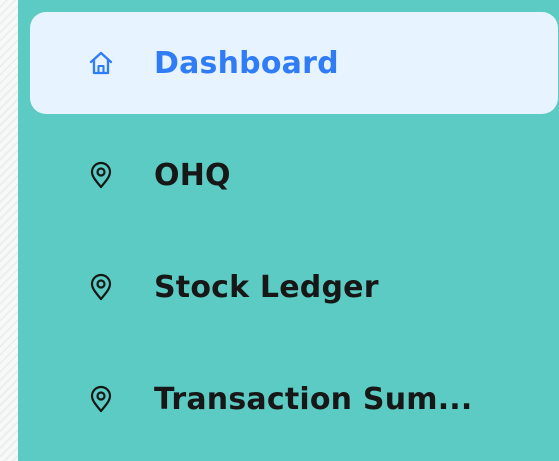 This screenshot has height=461, width=559. Describe the element at coordinates (246, 63) in the screenshot. I see `sidebar-item-label: Dashboard` at that location.